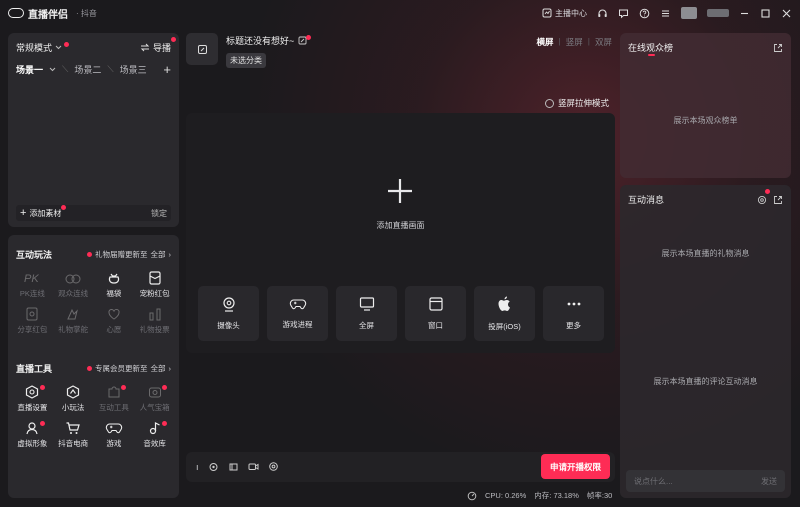 The width and height of the screenshot is (800, 507). I want to click on interactive-all: 全部, so click(158, 254).